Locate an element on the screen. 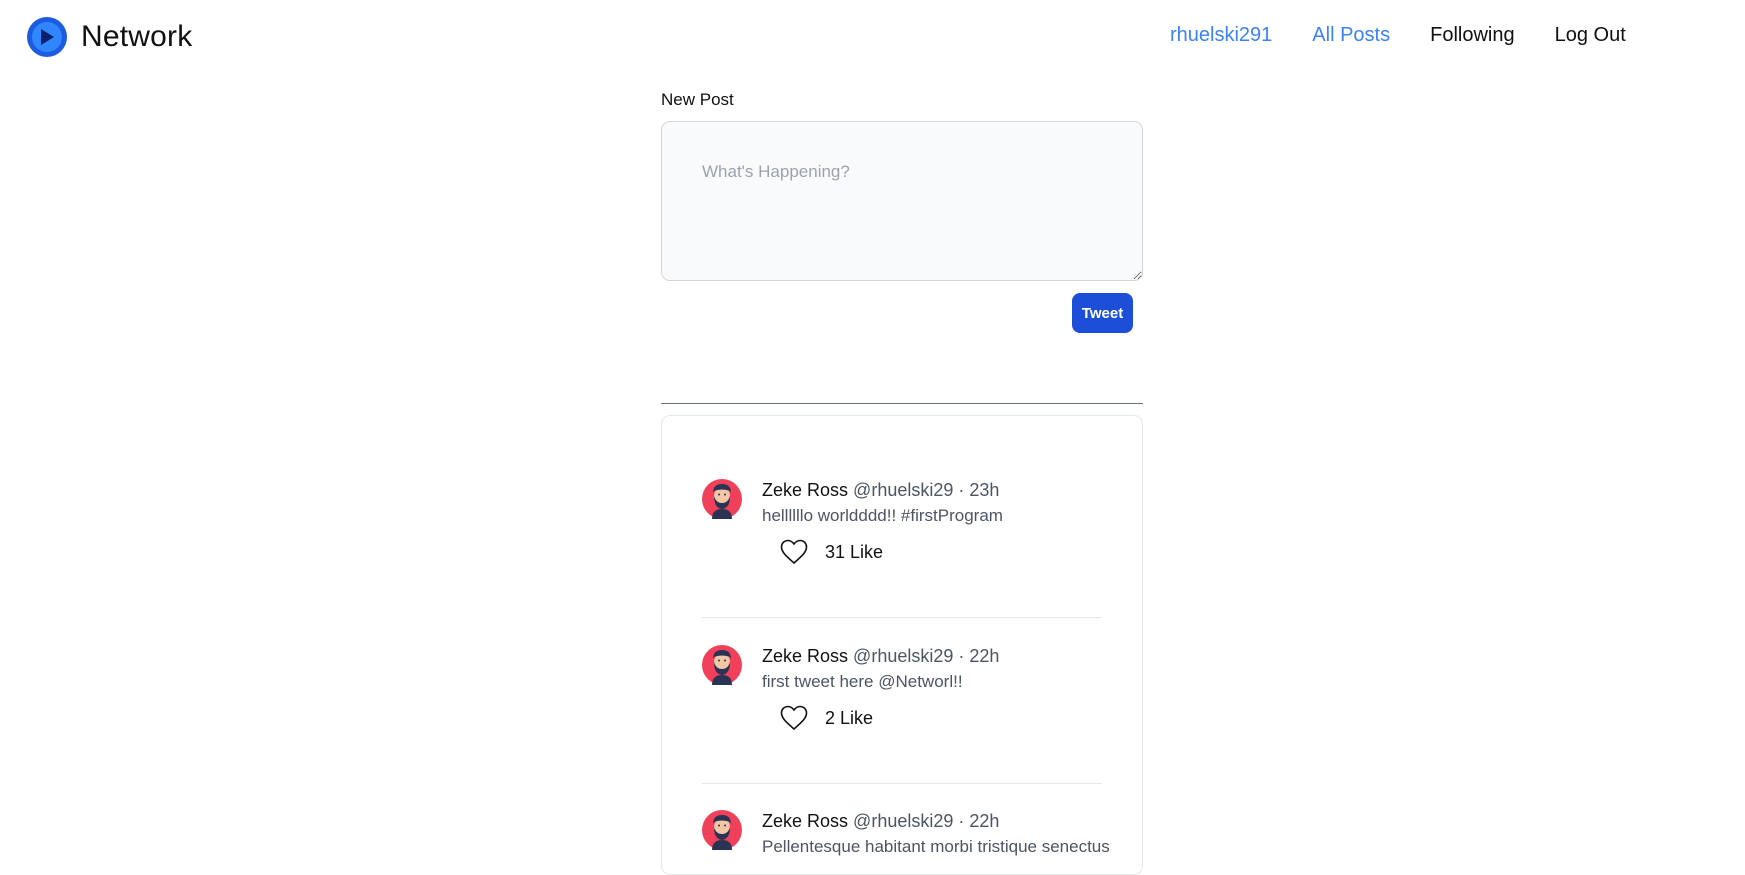 This screenshot has width=1745, height=875. like-row: 2 Like is located at coordinates (826, 718).